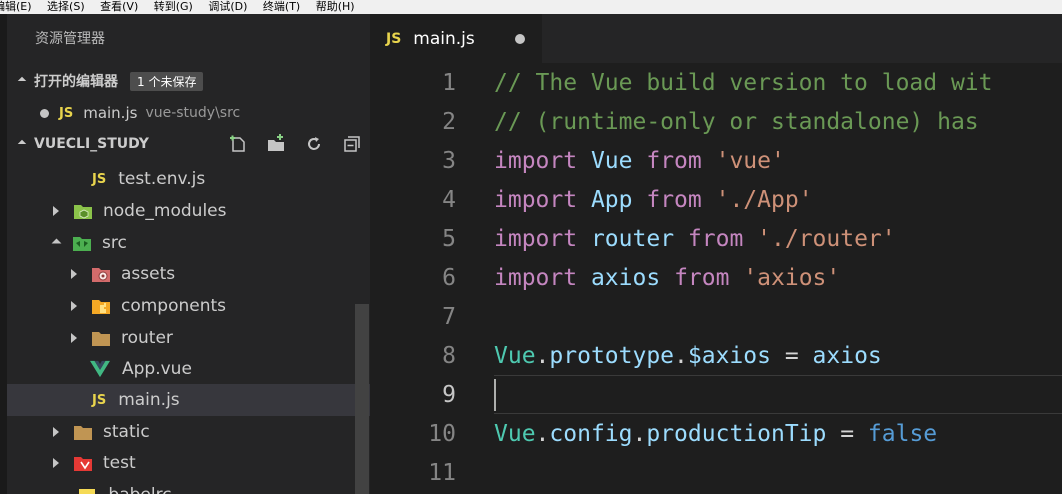 This screenshot has width=1062, height=494. What do you see at coordinates (639, 161) in the screenshot?
I see `code-line: import Vue from 'vue'` at bounding box center [639, 161].